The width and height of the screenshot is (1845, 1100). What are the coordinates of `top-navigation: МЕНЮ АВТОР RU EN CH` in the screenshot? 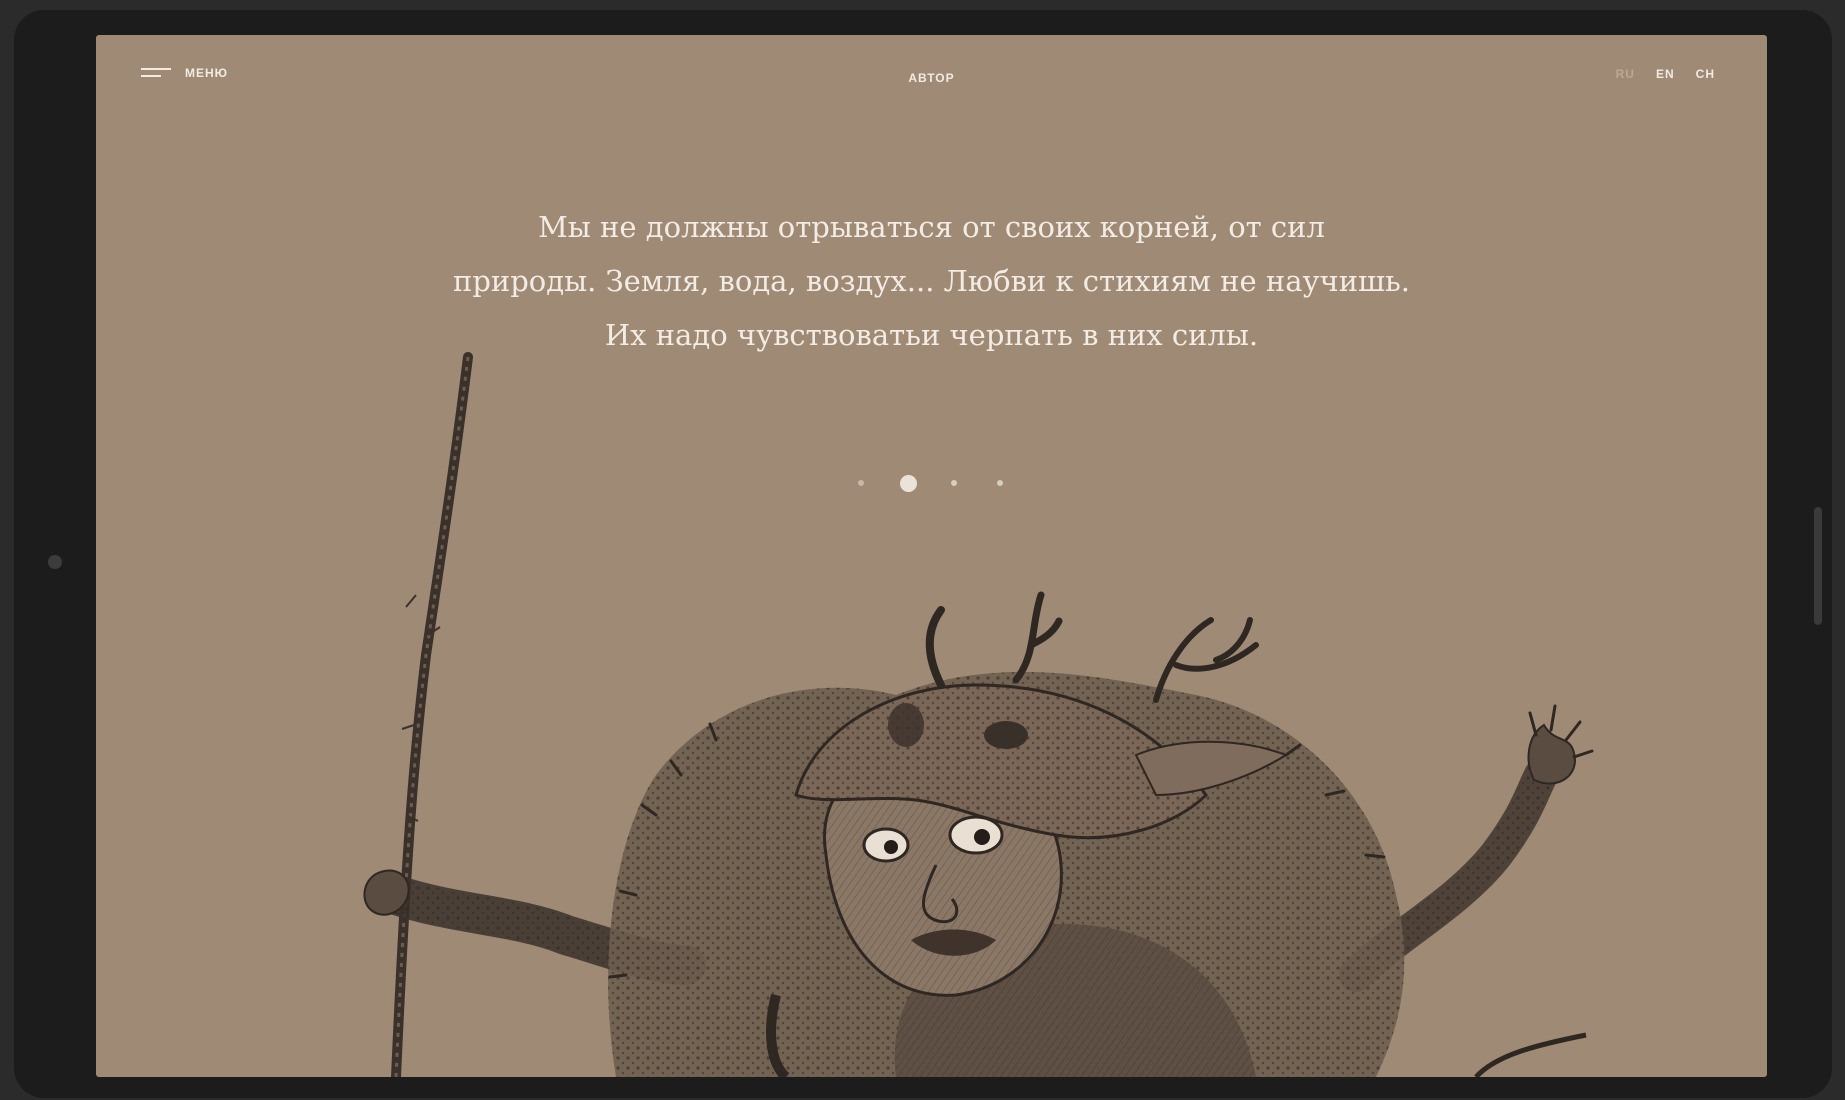 It's located at (931, 75).